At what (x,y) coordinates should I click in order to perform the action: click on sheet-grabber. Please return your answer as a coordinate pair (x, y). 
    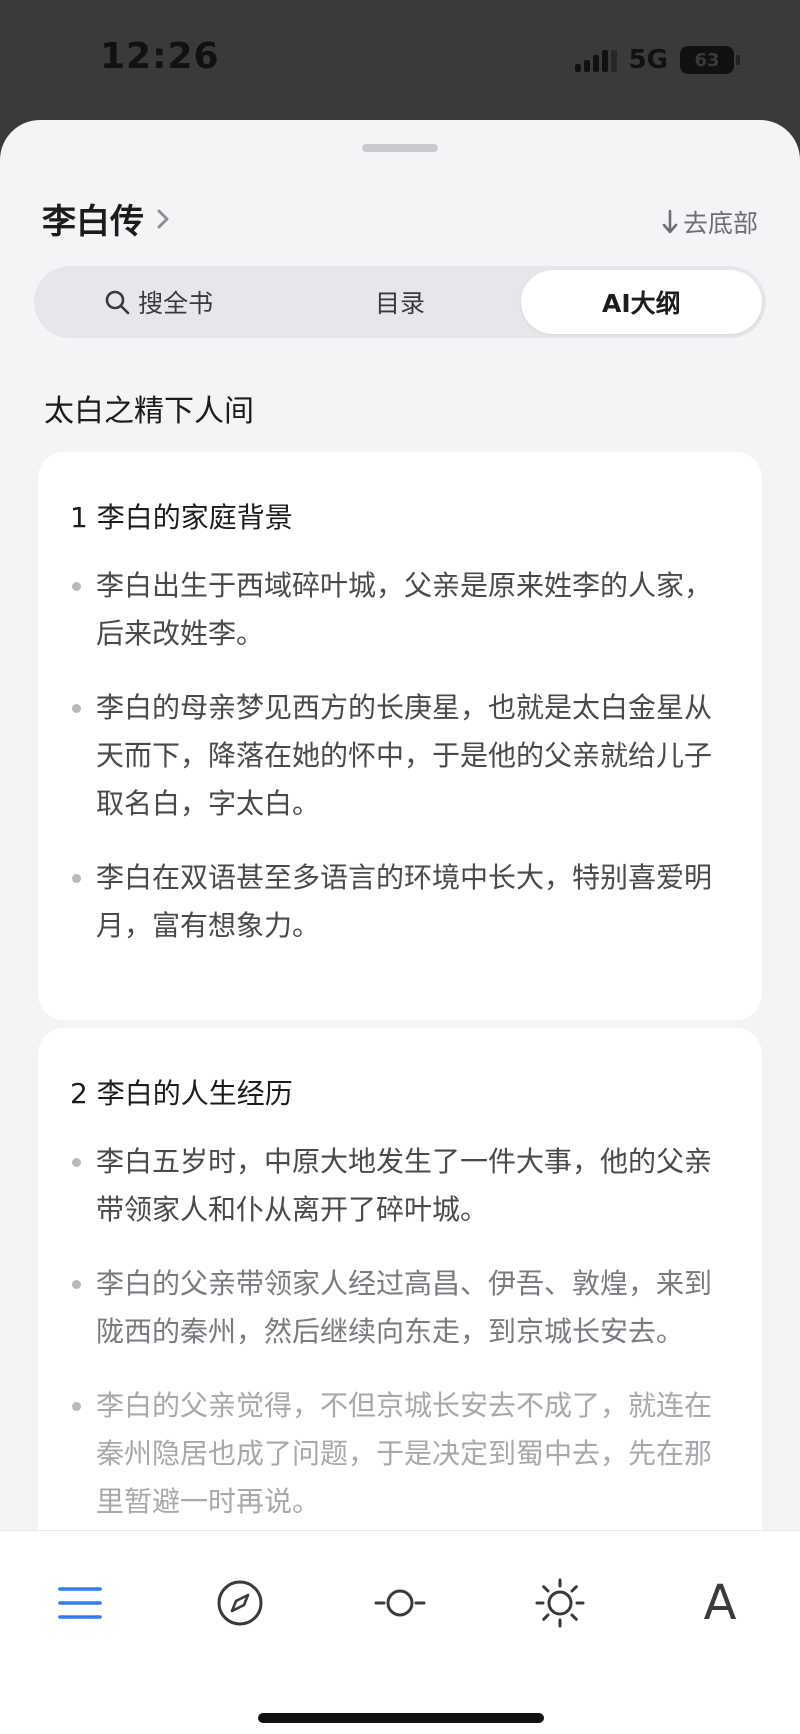
    Looking at the image, I should click on (400, 148).